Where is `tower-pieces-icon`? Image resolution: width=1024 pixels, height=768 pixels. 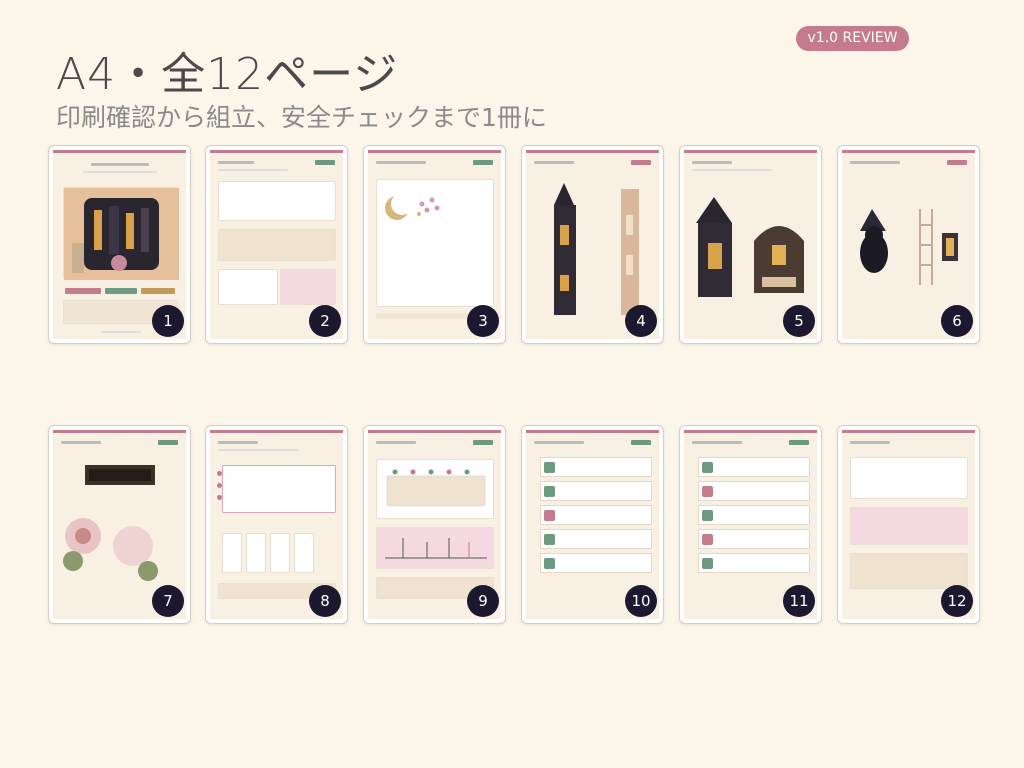
tower-pieces-icon is located at coordinates (596, 249).